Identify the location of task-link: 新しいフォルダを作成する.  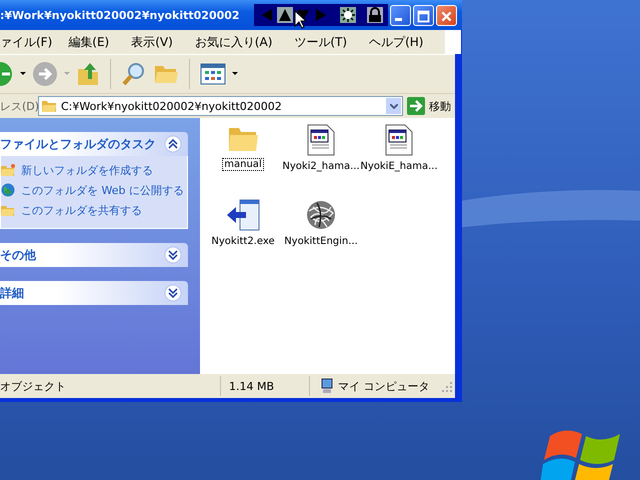
(87, 170).